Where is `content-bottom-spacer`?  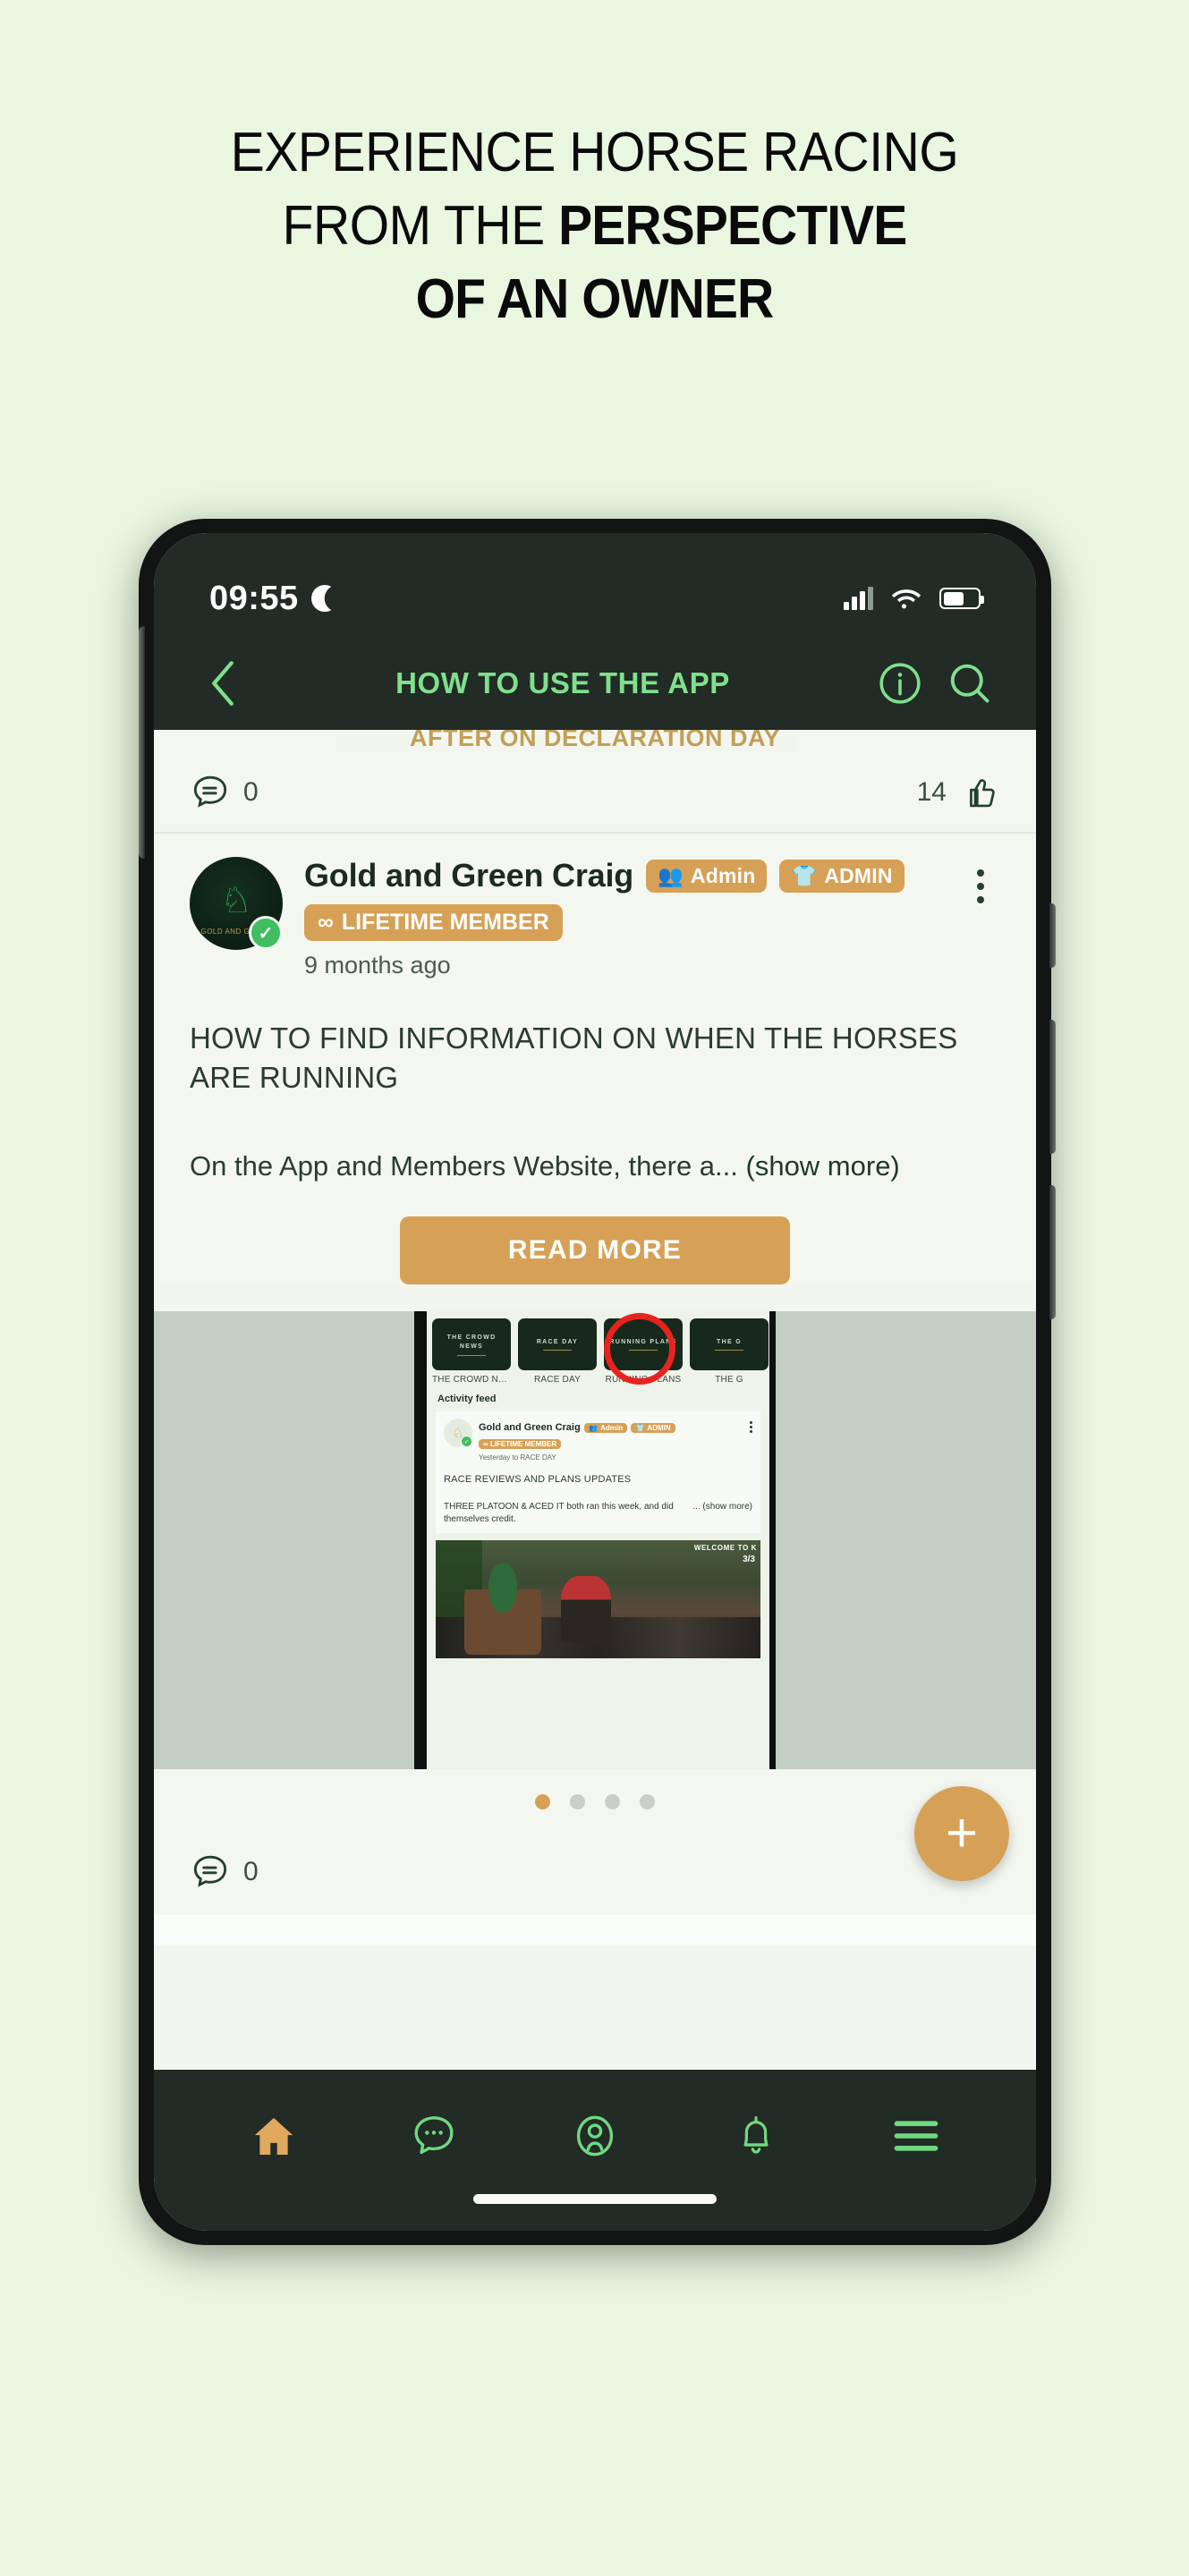 content-bottom-spacer is located at coordinates (595, 1930).